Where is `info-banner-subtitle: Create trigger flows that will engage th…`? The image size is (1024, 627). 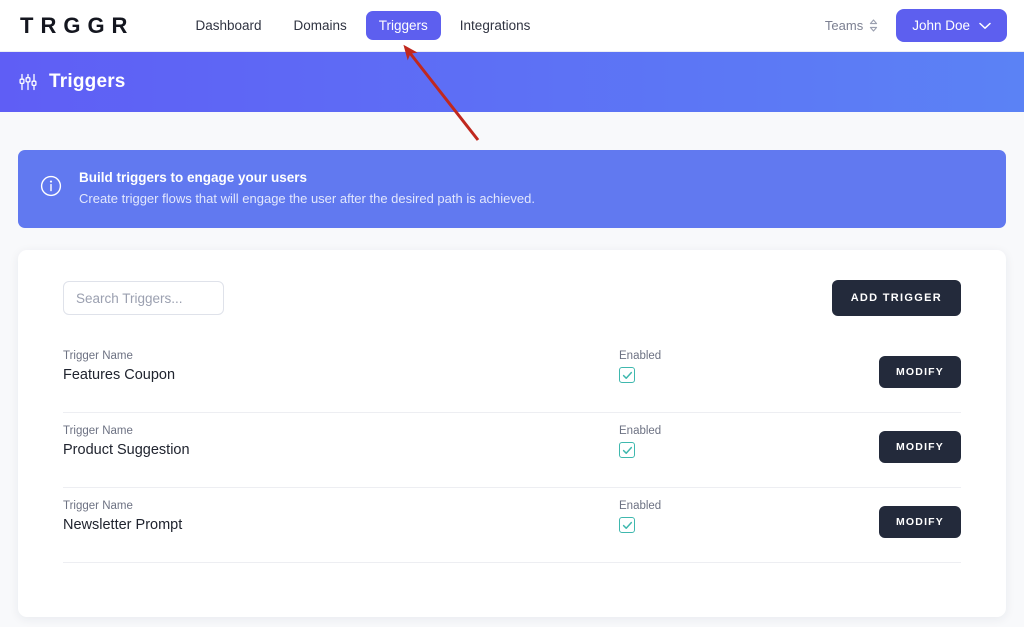 info-banner-subtitle: Create trigger flows that will engage th… is located at coordinates (307, 198).